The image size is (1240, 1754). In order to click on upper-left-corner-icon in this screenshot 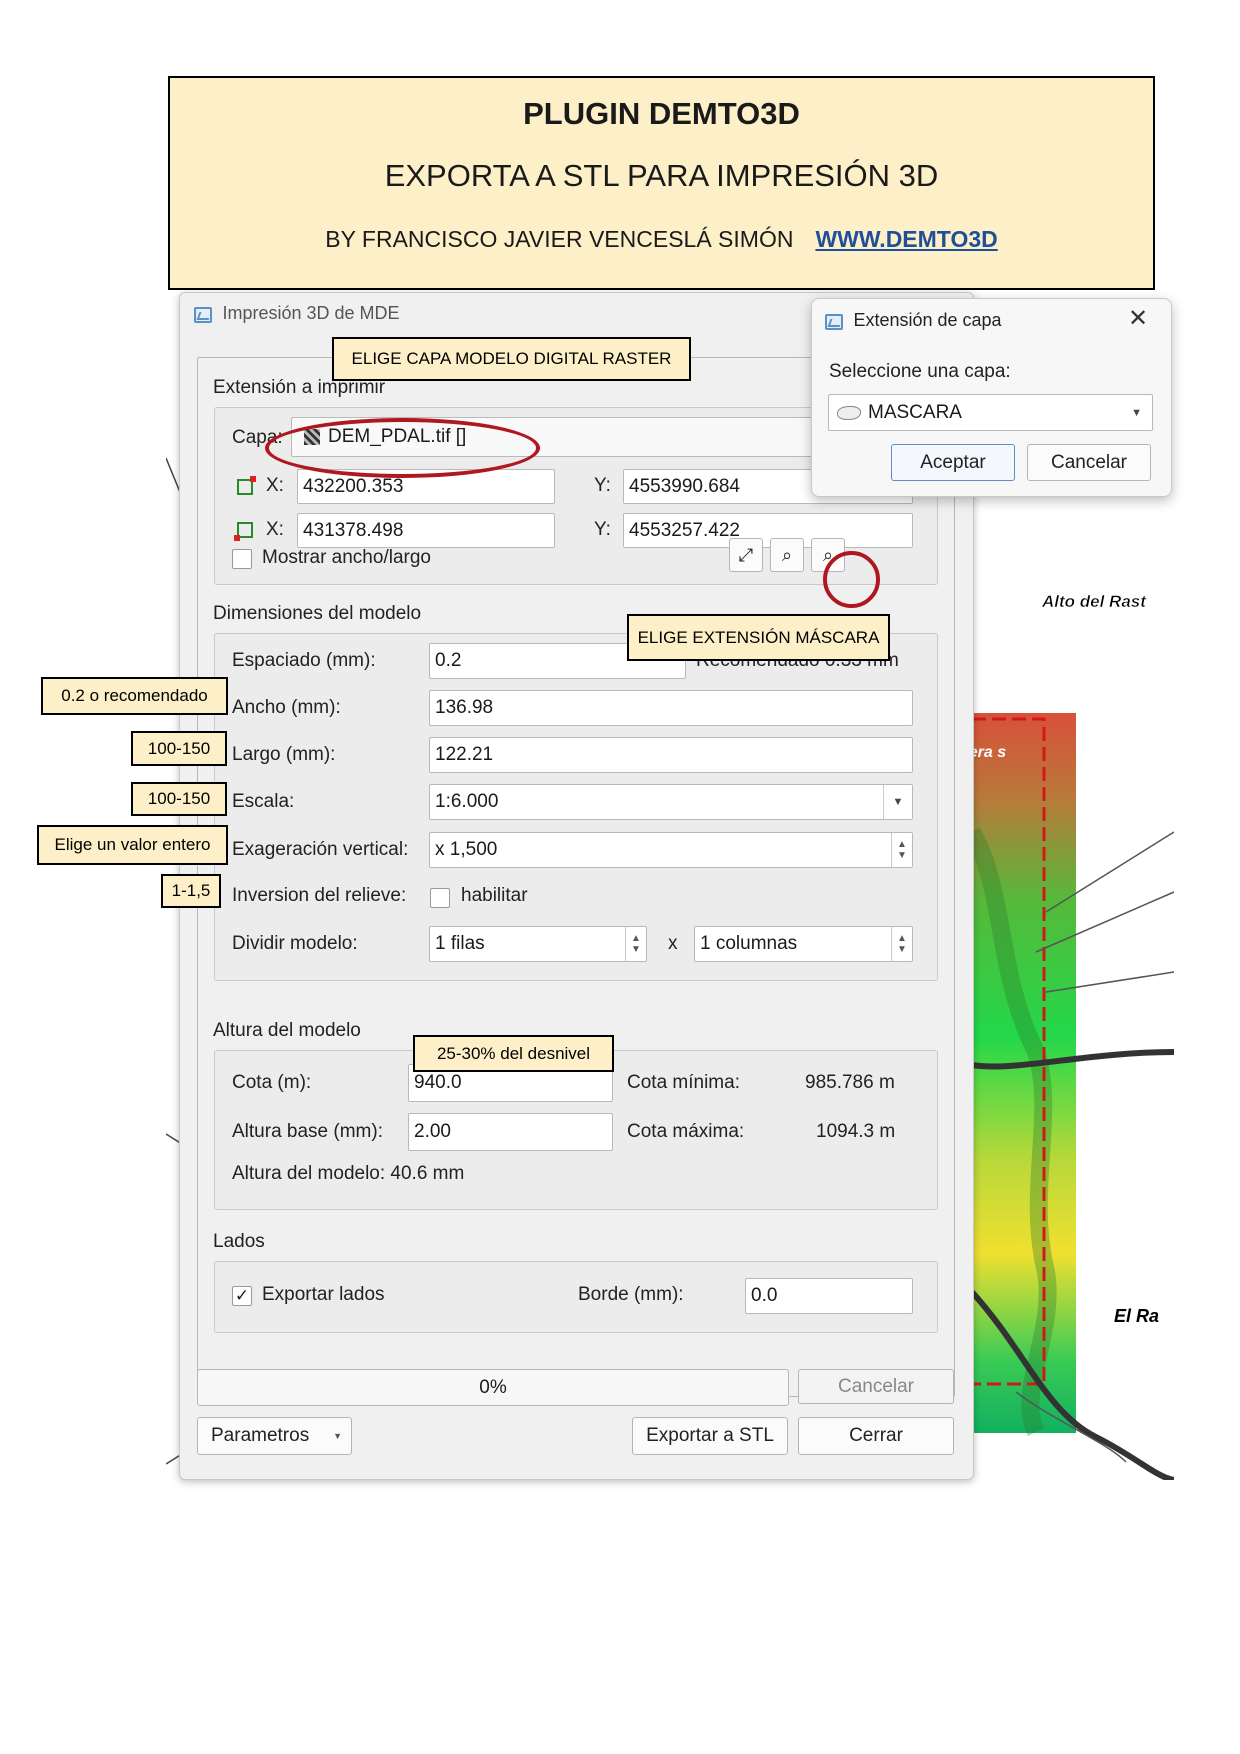, I will do `click(246, 485)`.